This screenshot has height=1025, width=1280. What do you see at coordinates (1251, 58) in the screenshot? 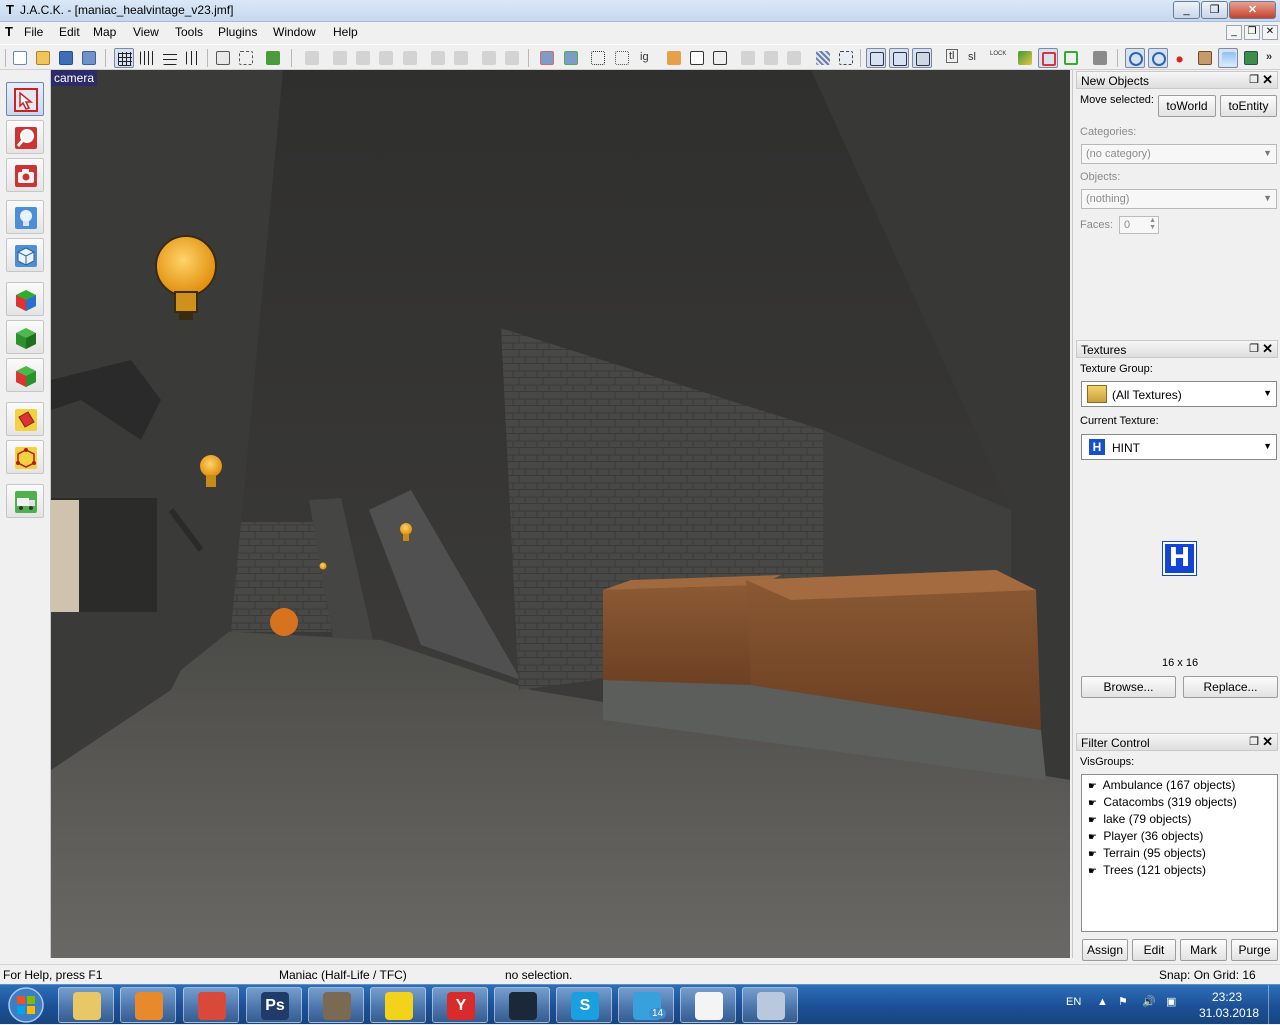
I see `map-info-icon` at bounding box center [1251, 58].